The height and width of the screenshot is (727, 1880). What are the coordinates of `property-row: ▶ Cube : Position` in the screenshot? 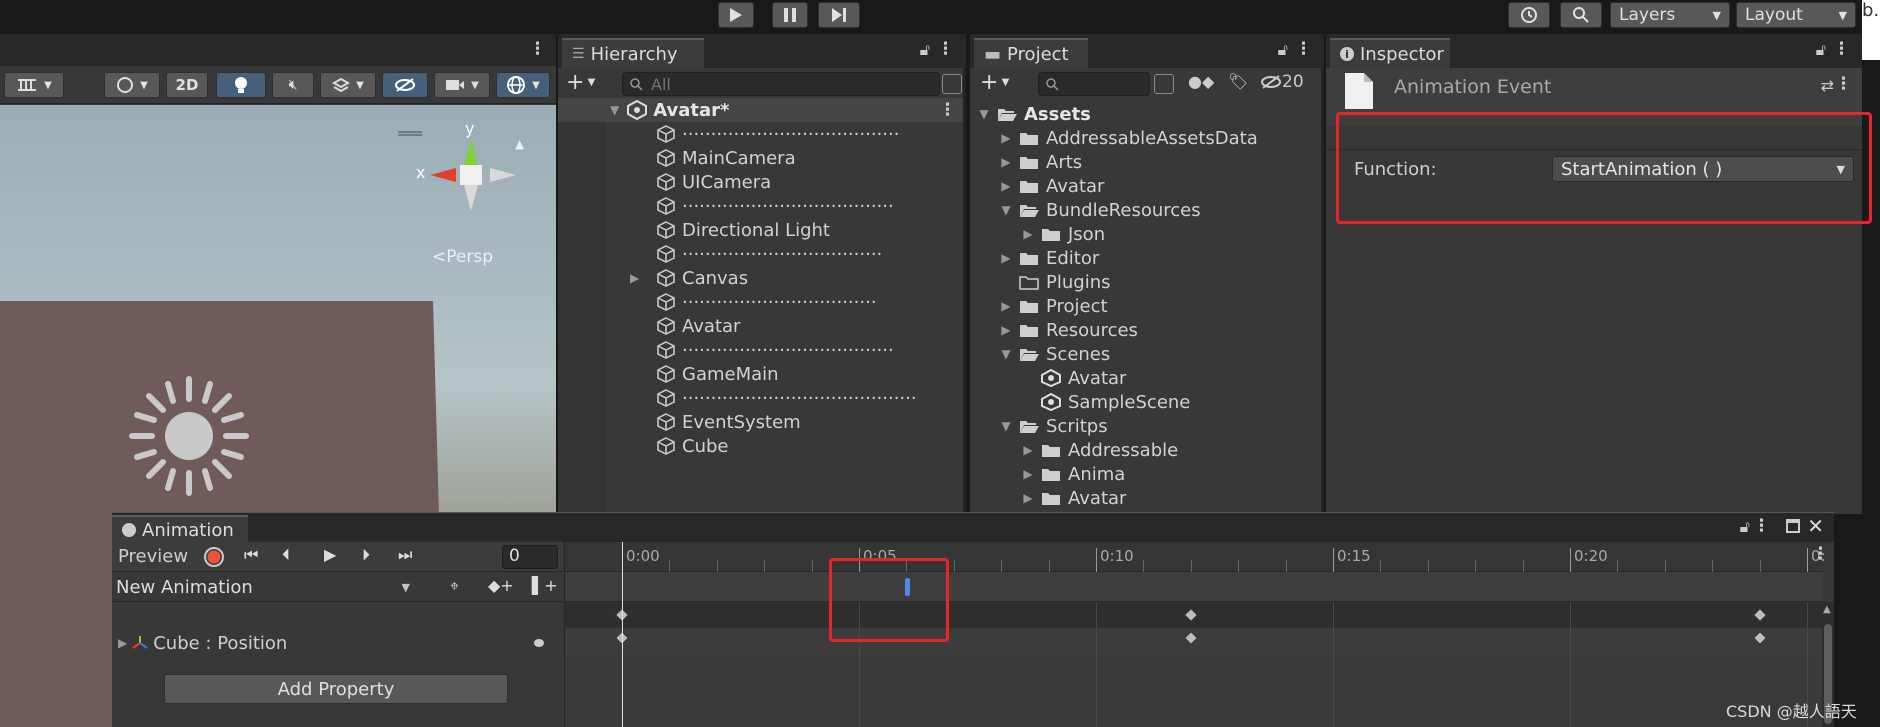 It's located at (337, 643).